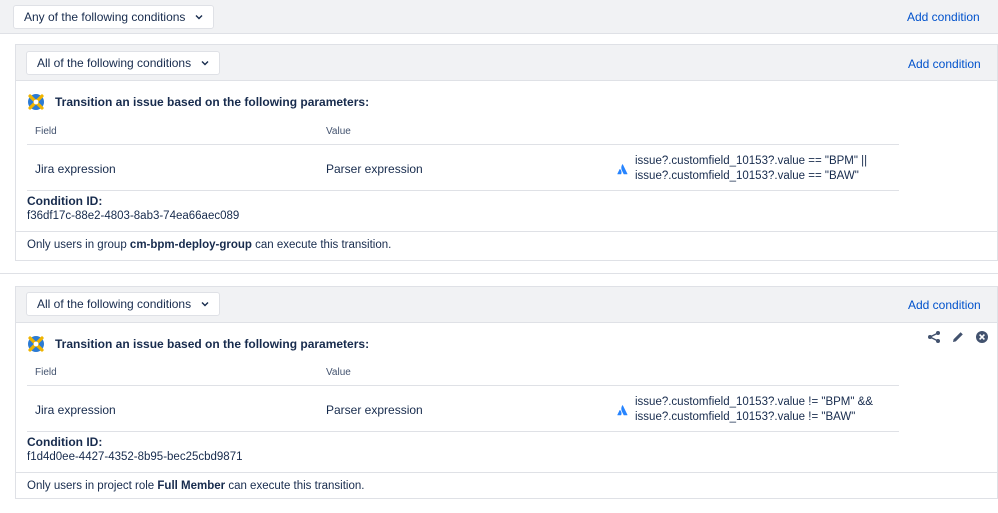 The width and height of the screenshot is (998, 513). I want to click on table-2-row-divider, so click(463, 431).